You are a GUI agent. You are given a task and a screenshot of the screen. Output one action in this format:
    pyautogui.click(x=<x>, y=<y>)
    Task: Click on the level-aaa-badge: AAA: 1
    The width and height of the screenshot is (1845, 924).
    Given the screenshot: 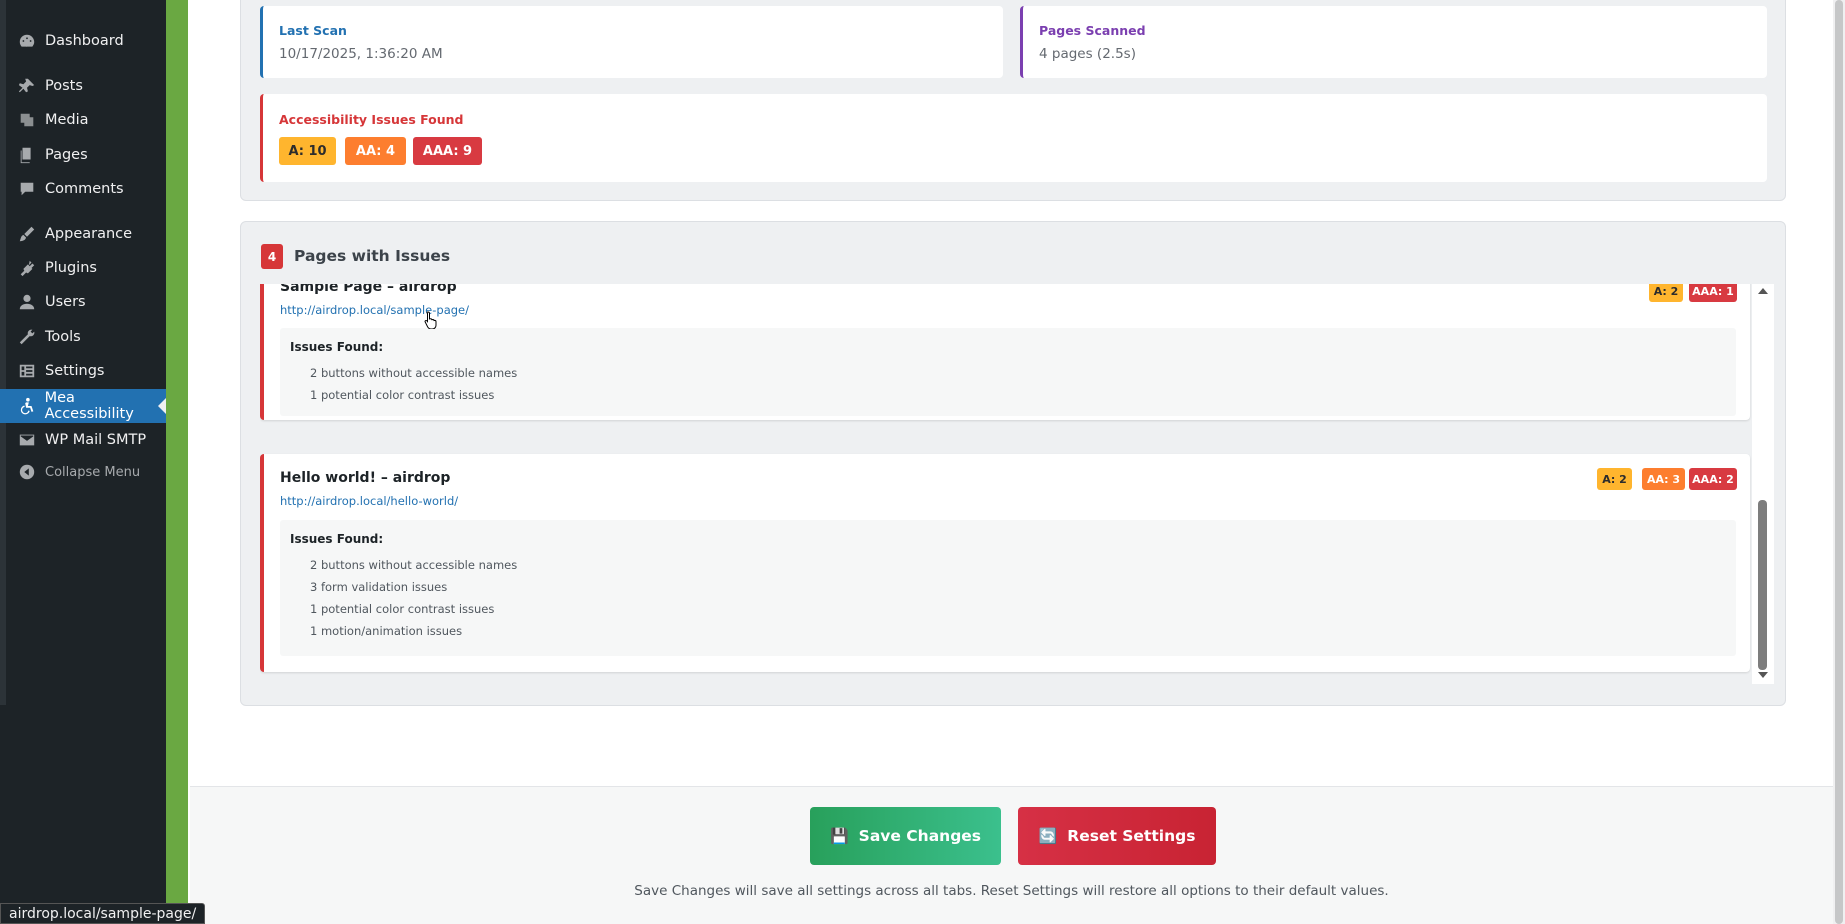 What is the action you would take?
    pyautogui.click(x=1713, y=293)
    